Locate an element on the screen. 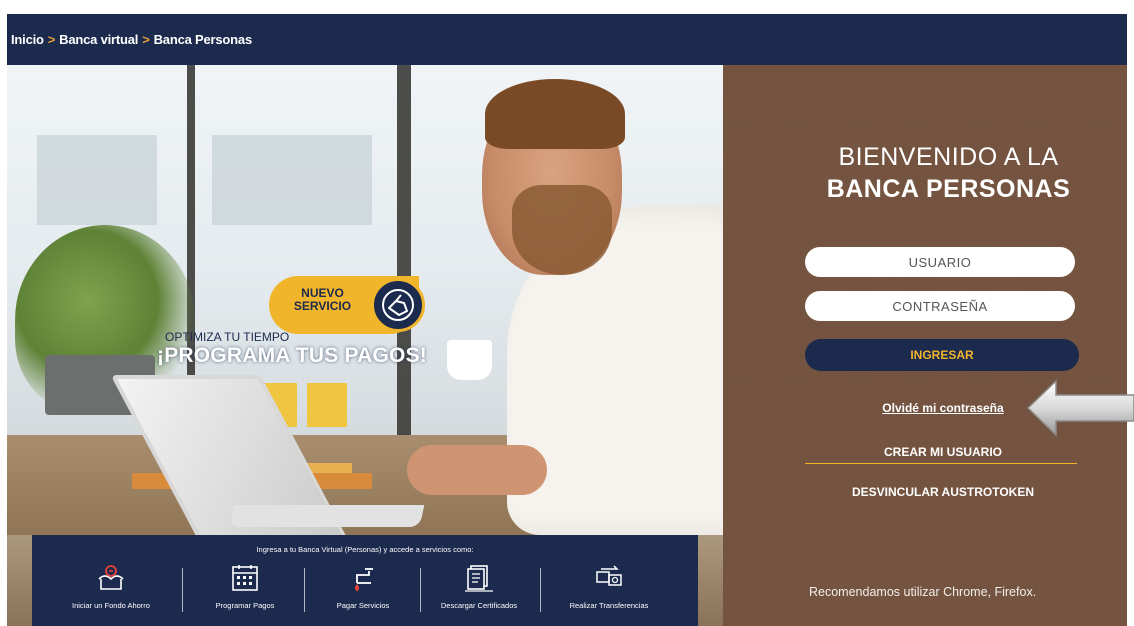 The width and height of the screenshot is (1134, 626). transfer-icon is located at coordinates (609, 575).